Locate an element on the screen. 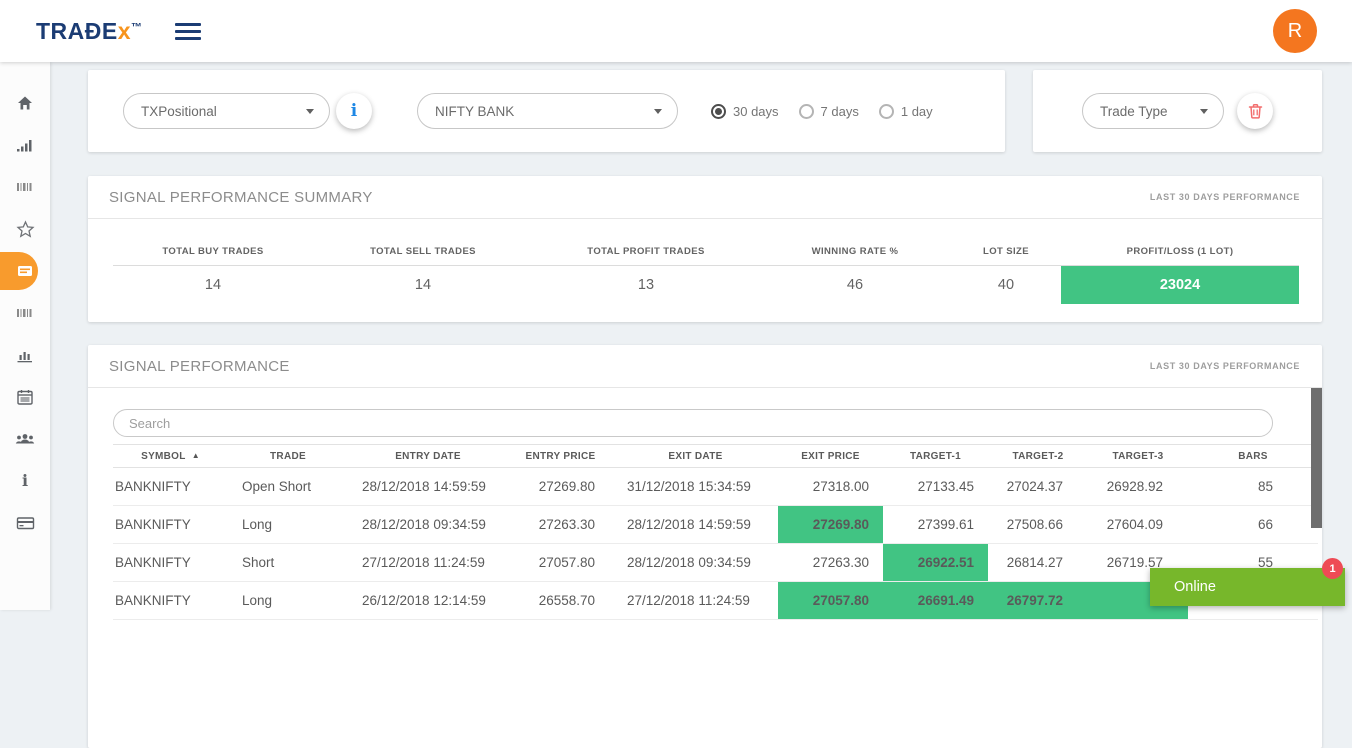 This screenshot has width=1352, height=748. metric-value: 13 is located at coordinates (646, 285).